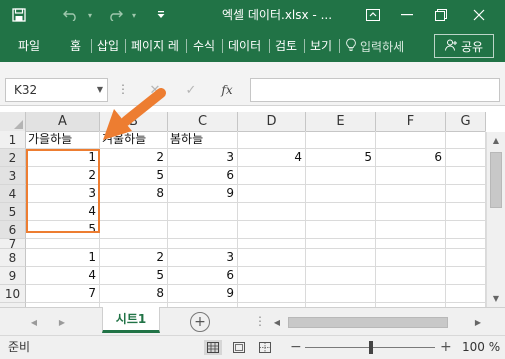 The height and width of the screenshot is (359, 505). What do you see at coordinates (411, 194) in the screenshot?
I see `cell-f4` at bounding box center [411, 194].